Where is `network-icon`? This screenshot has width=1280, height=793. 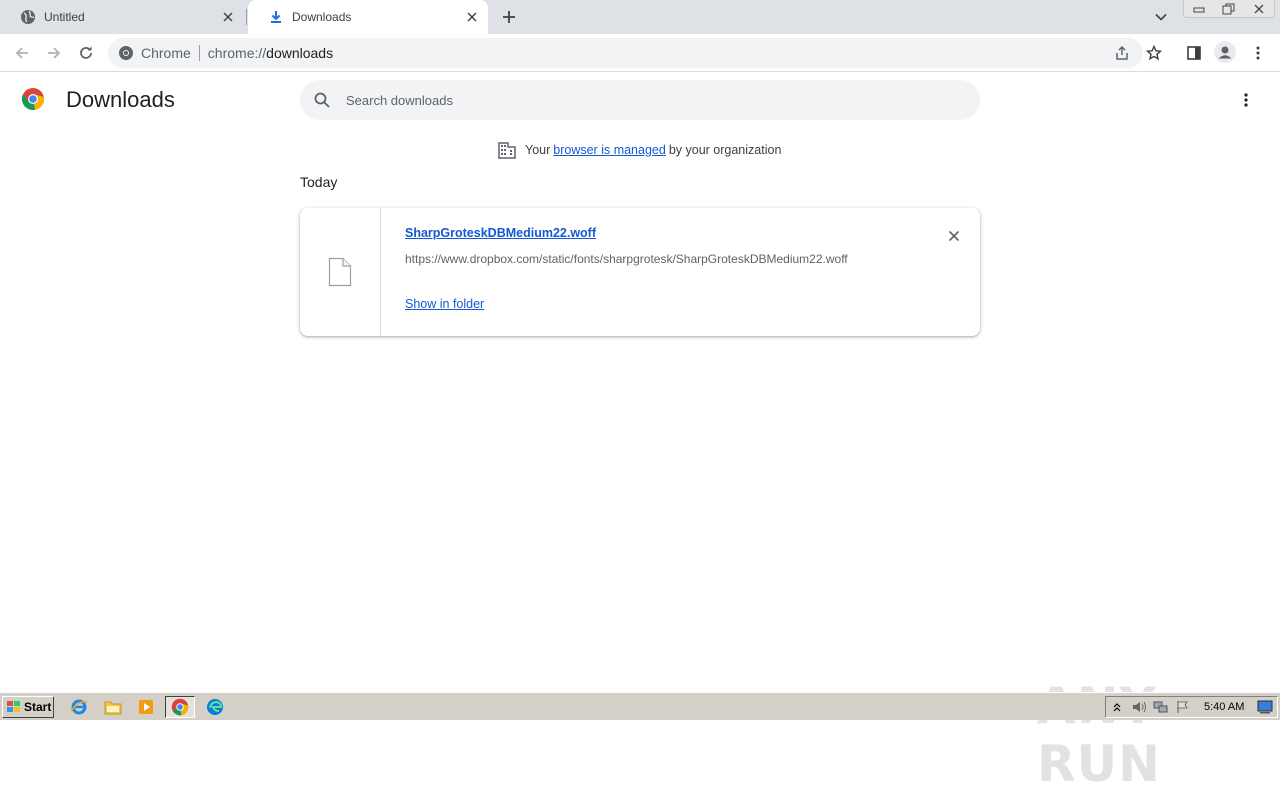
network-icon is located at coordinates (1161, 707).